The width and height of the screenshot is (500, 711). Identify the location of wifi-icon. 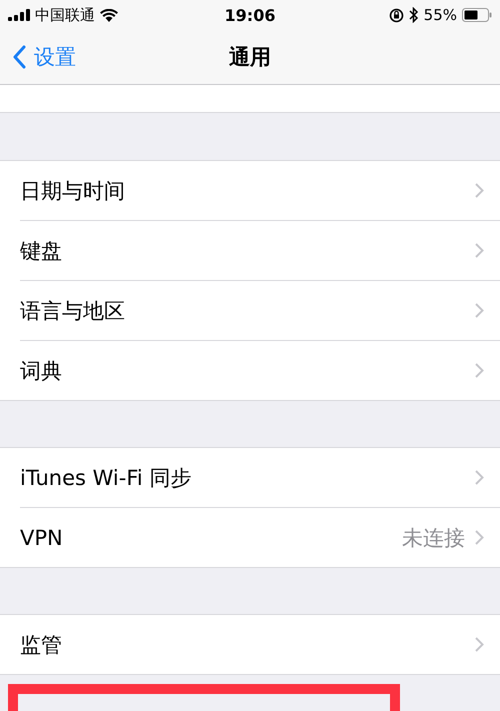
(109, 15).